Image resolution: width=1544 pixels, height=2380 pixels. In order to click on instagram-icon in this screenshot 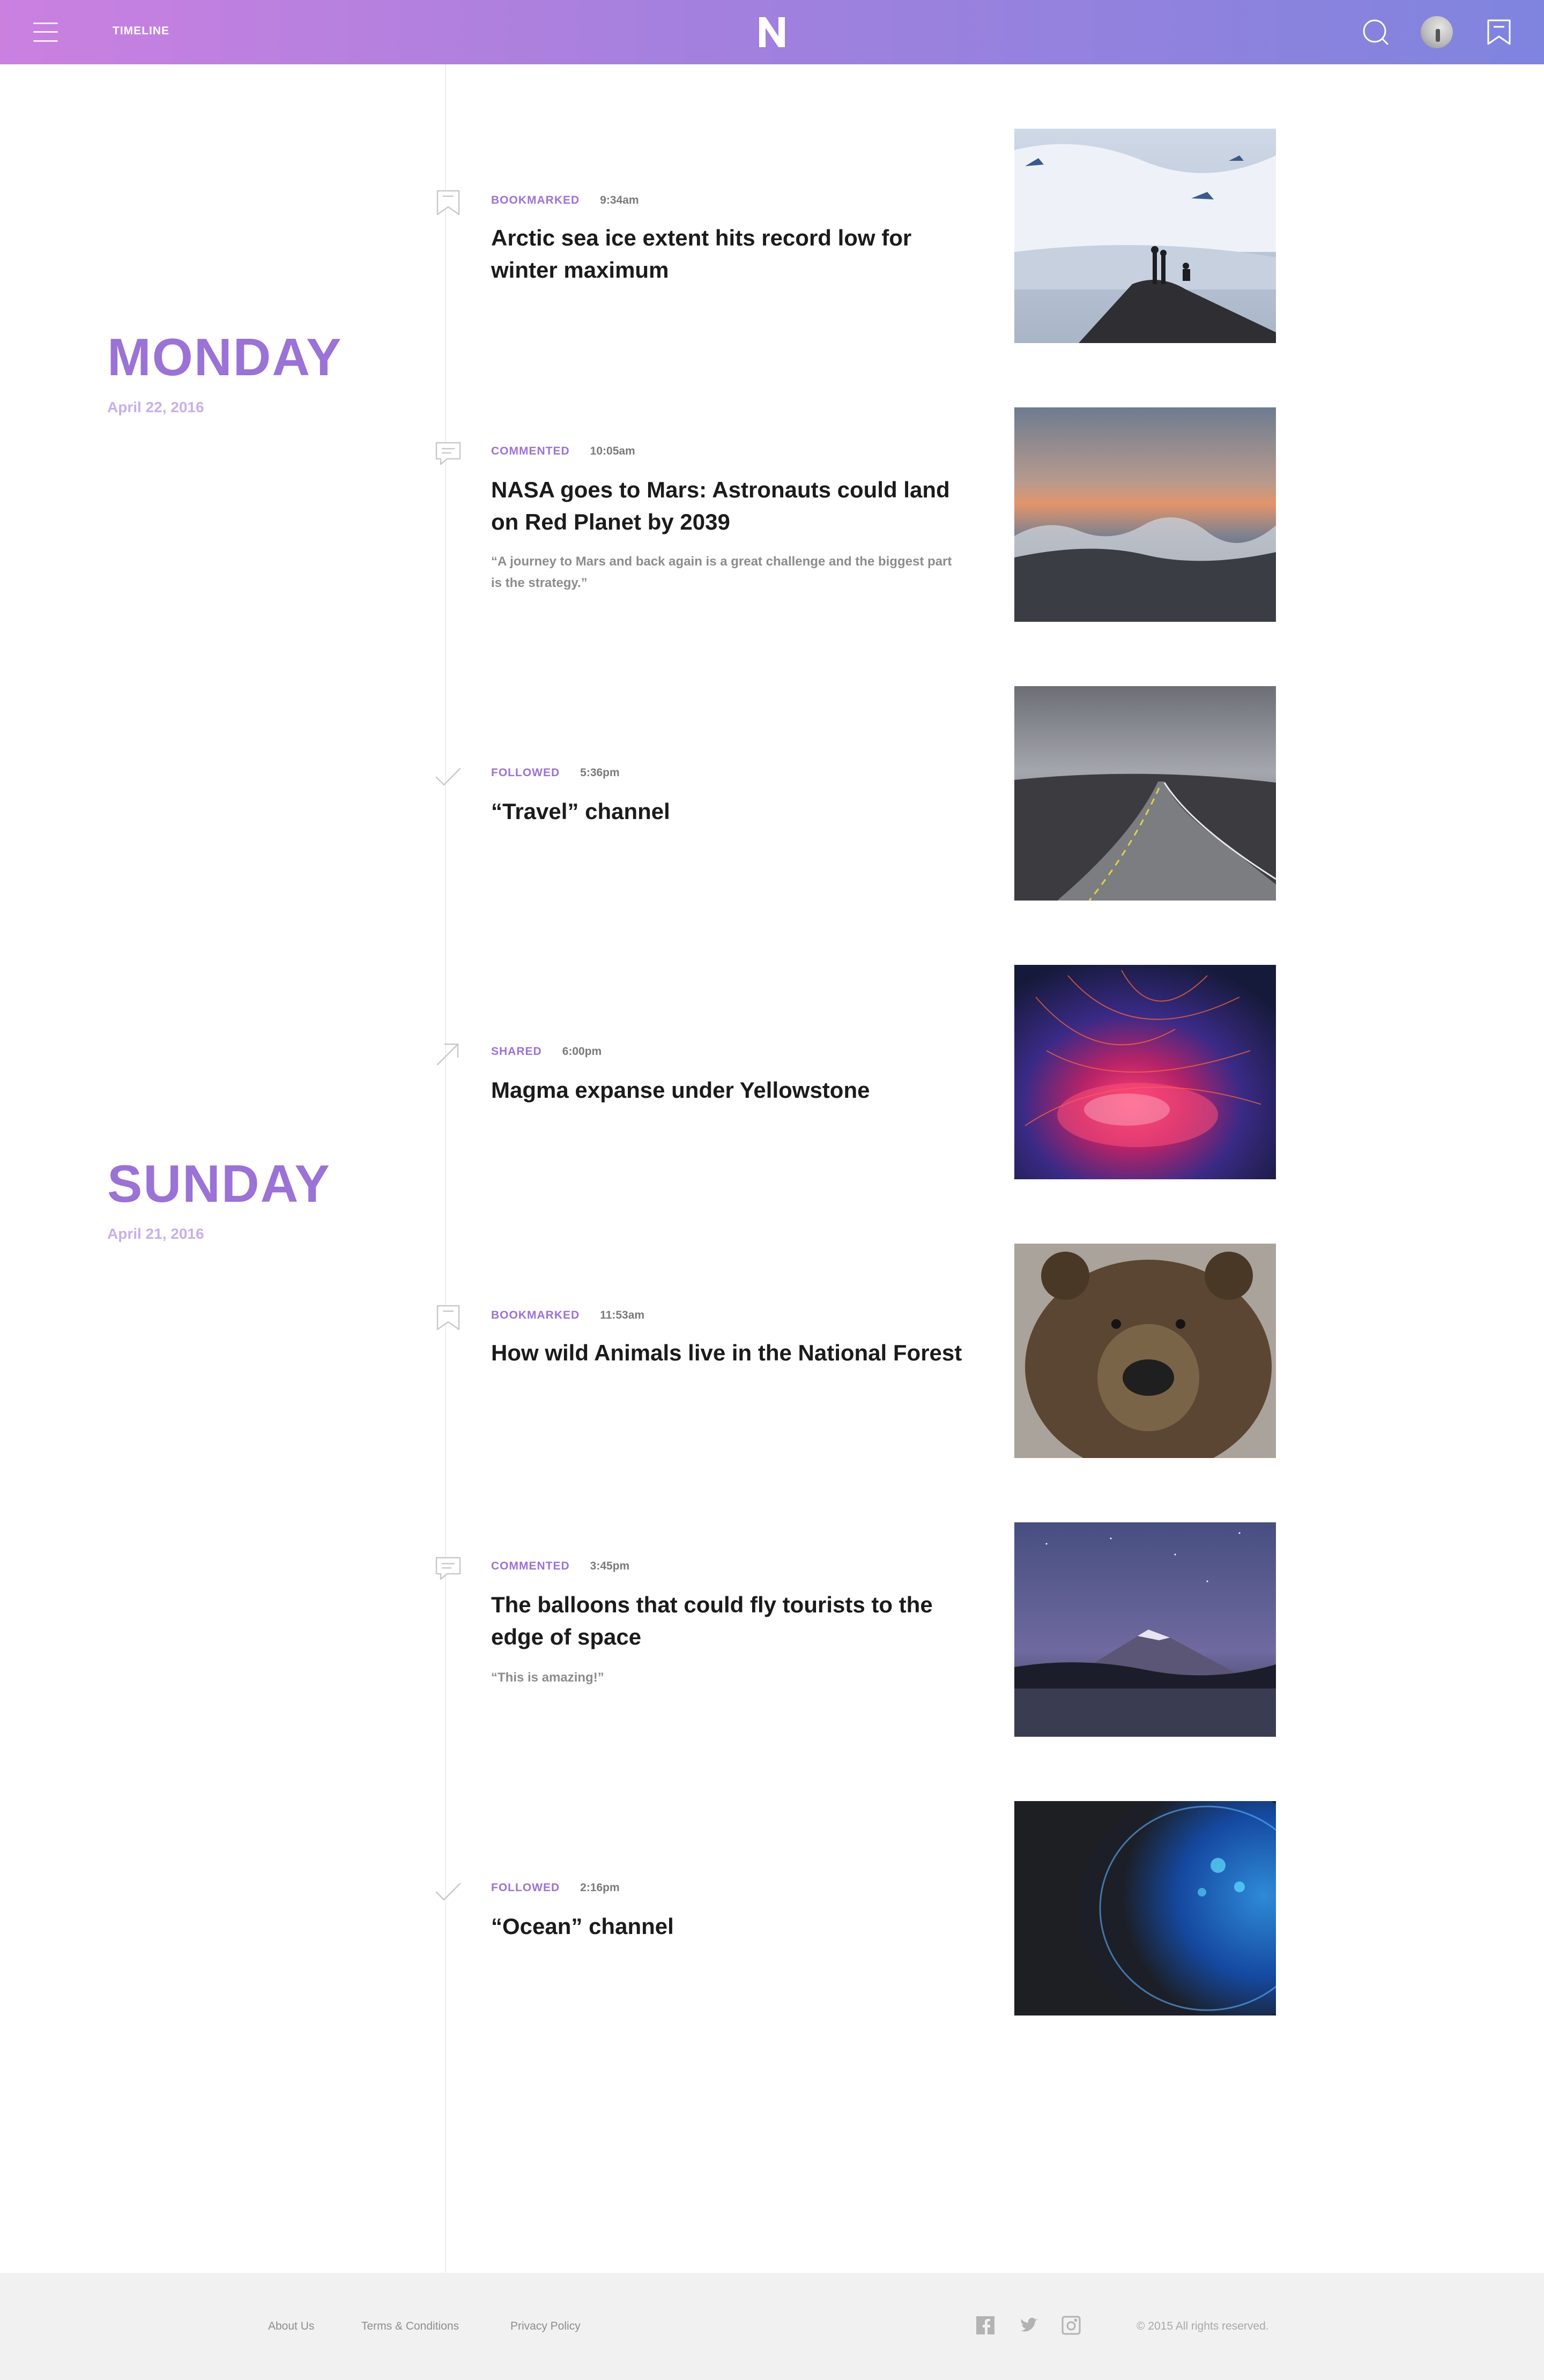, I will do `click(1071, 2325)`.